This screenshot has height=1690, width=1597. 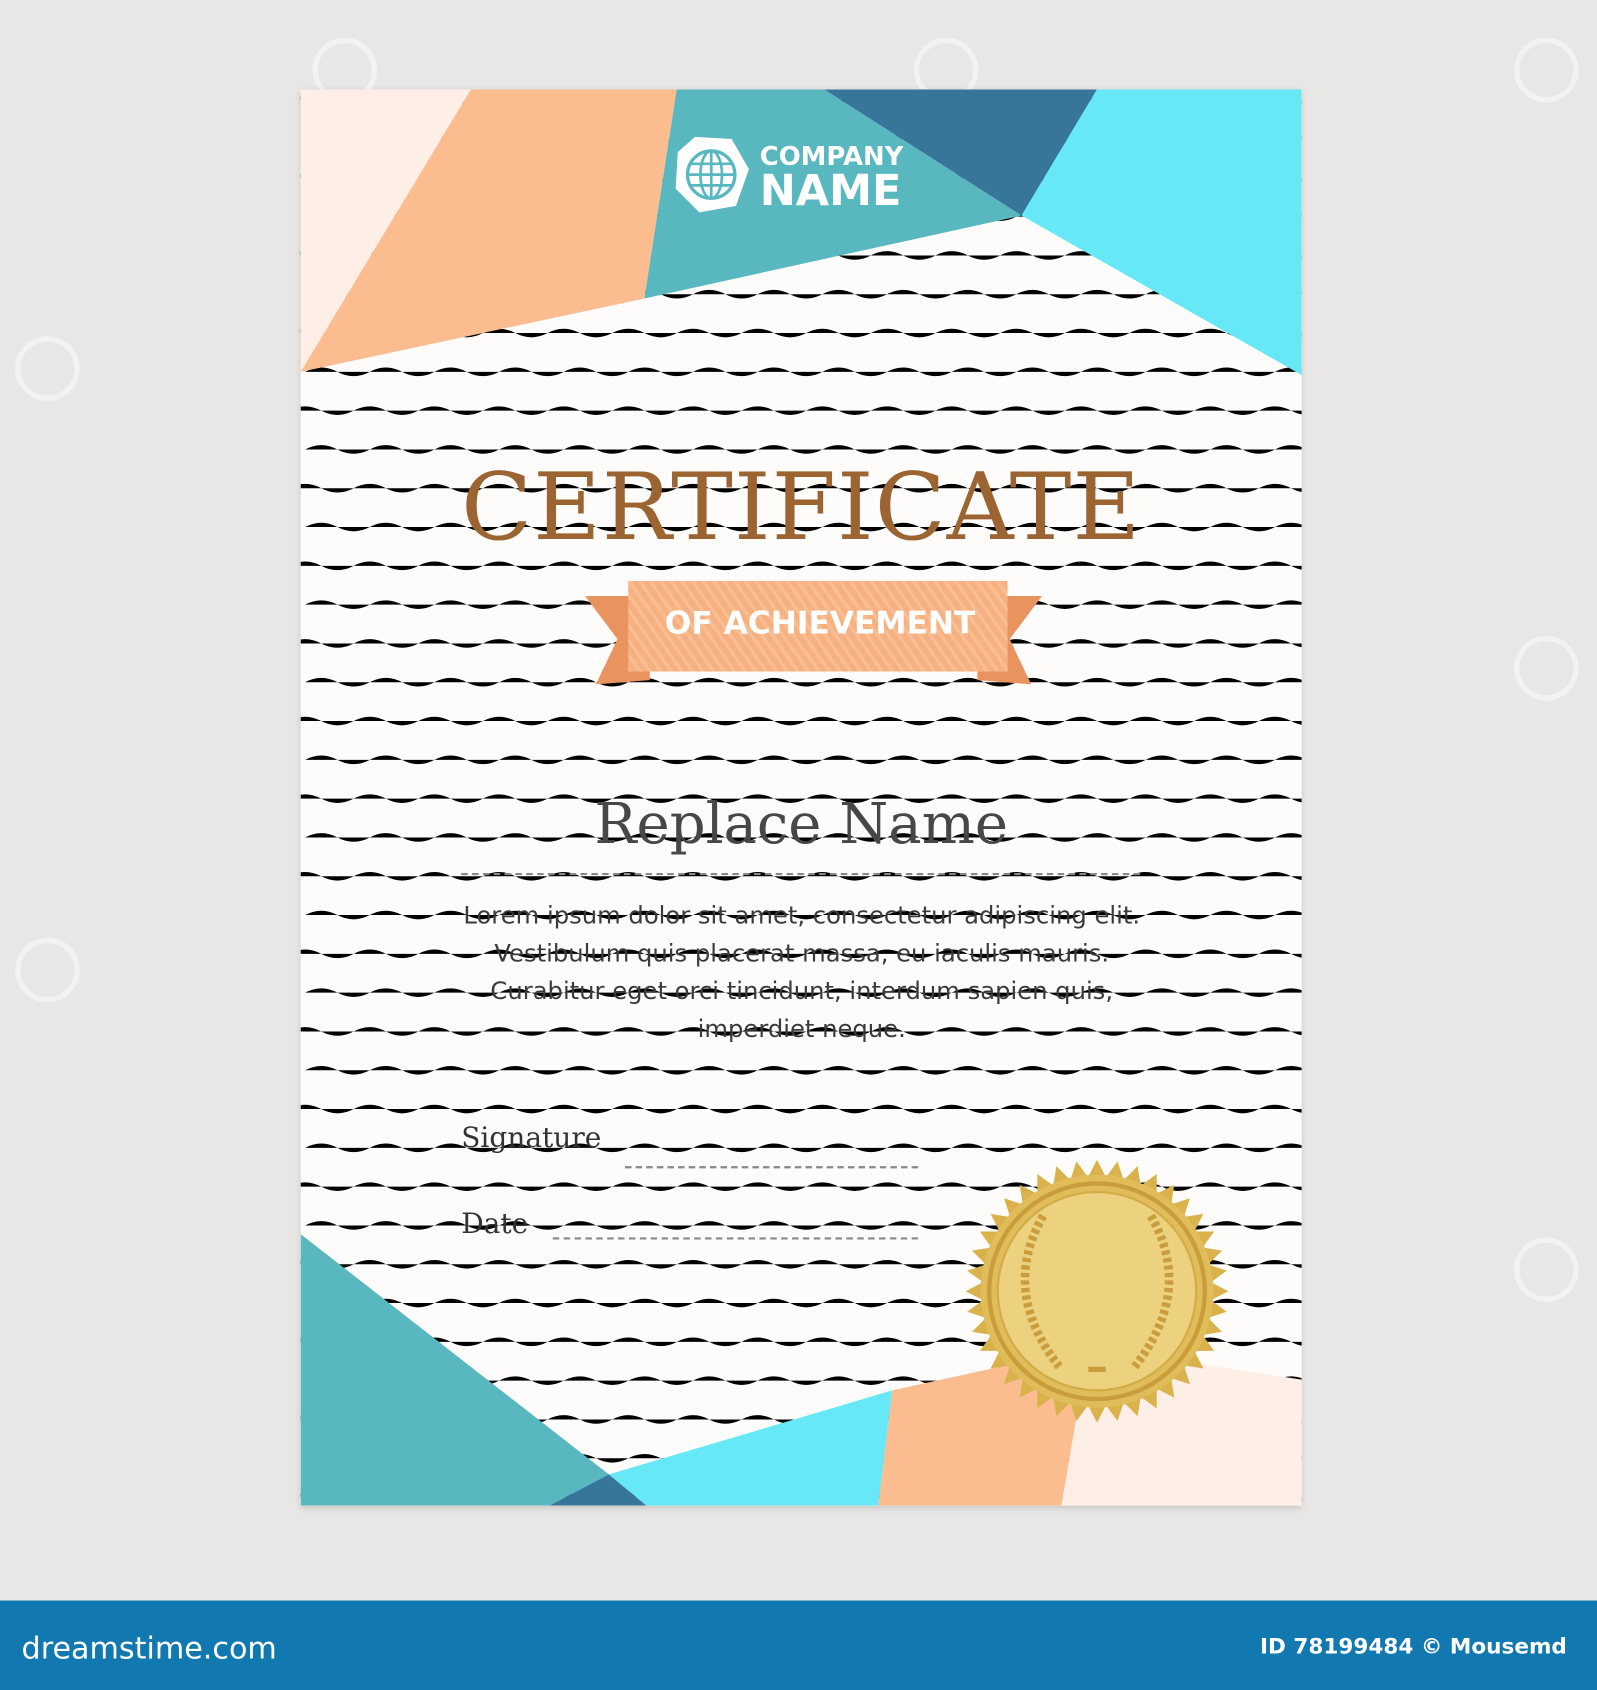 What do you see at coordinates (801, 824) in the screenshot?
I see `recipient-name: Replace Name` at bounding box center [801, 824].